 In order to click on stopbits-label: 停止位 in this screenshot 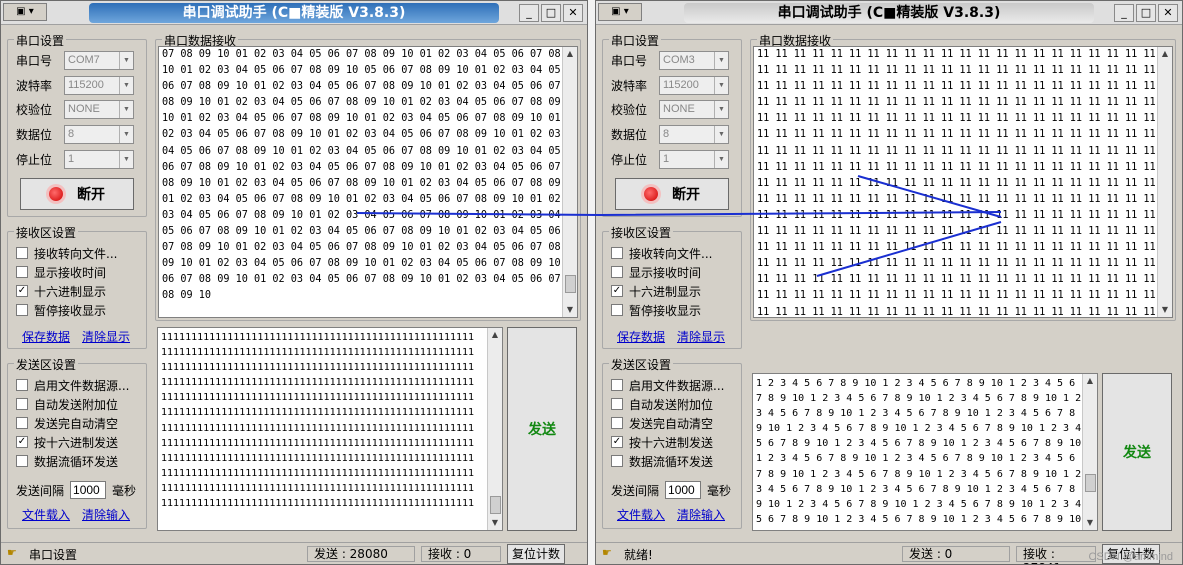, I will do `click(34, 159)`.